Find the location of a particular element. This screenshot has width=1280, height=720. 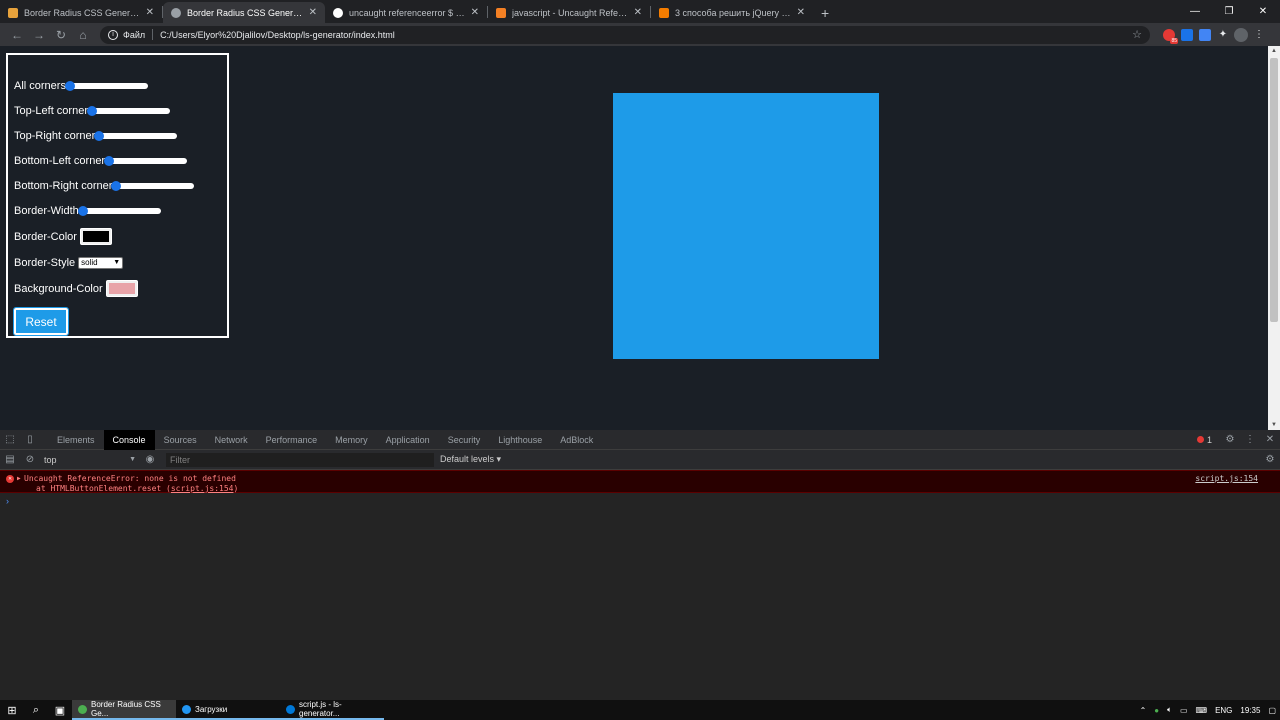

extension-badge: 85 is located at coordinates (1174, 40).